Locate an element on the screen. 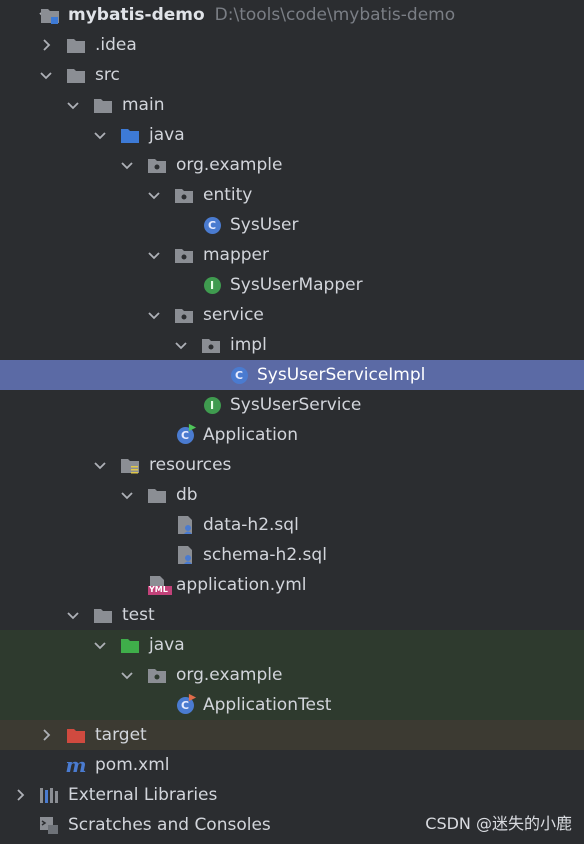  tree-node-label: data-h2.sql is located at coordinates (251, 525).